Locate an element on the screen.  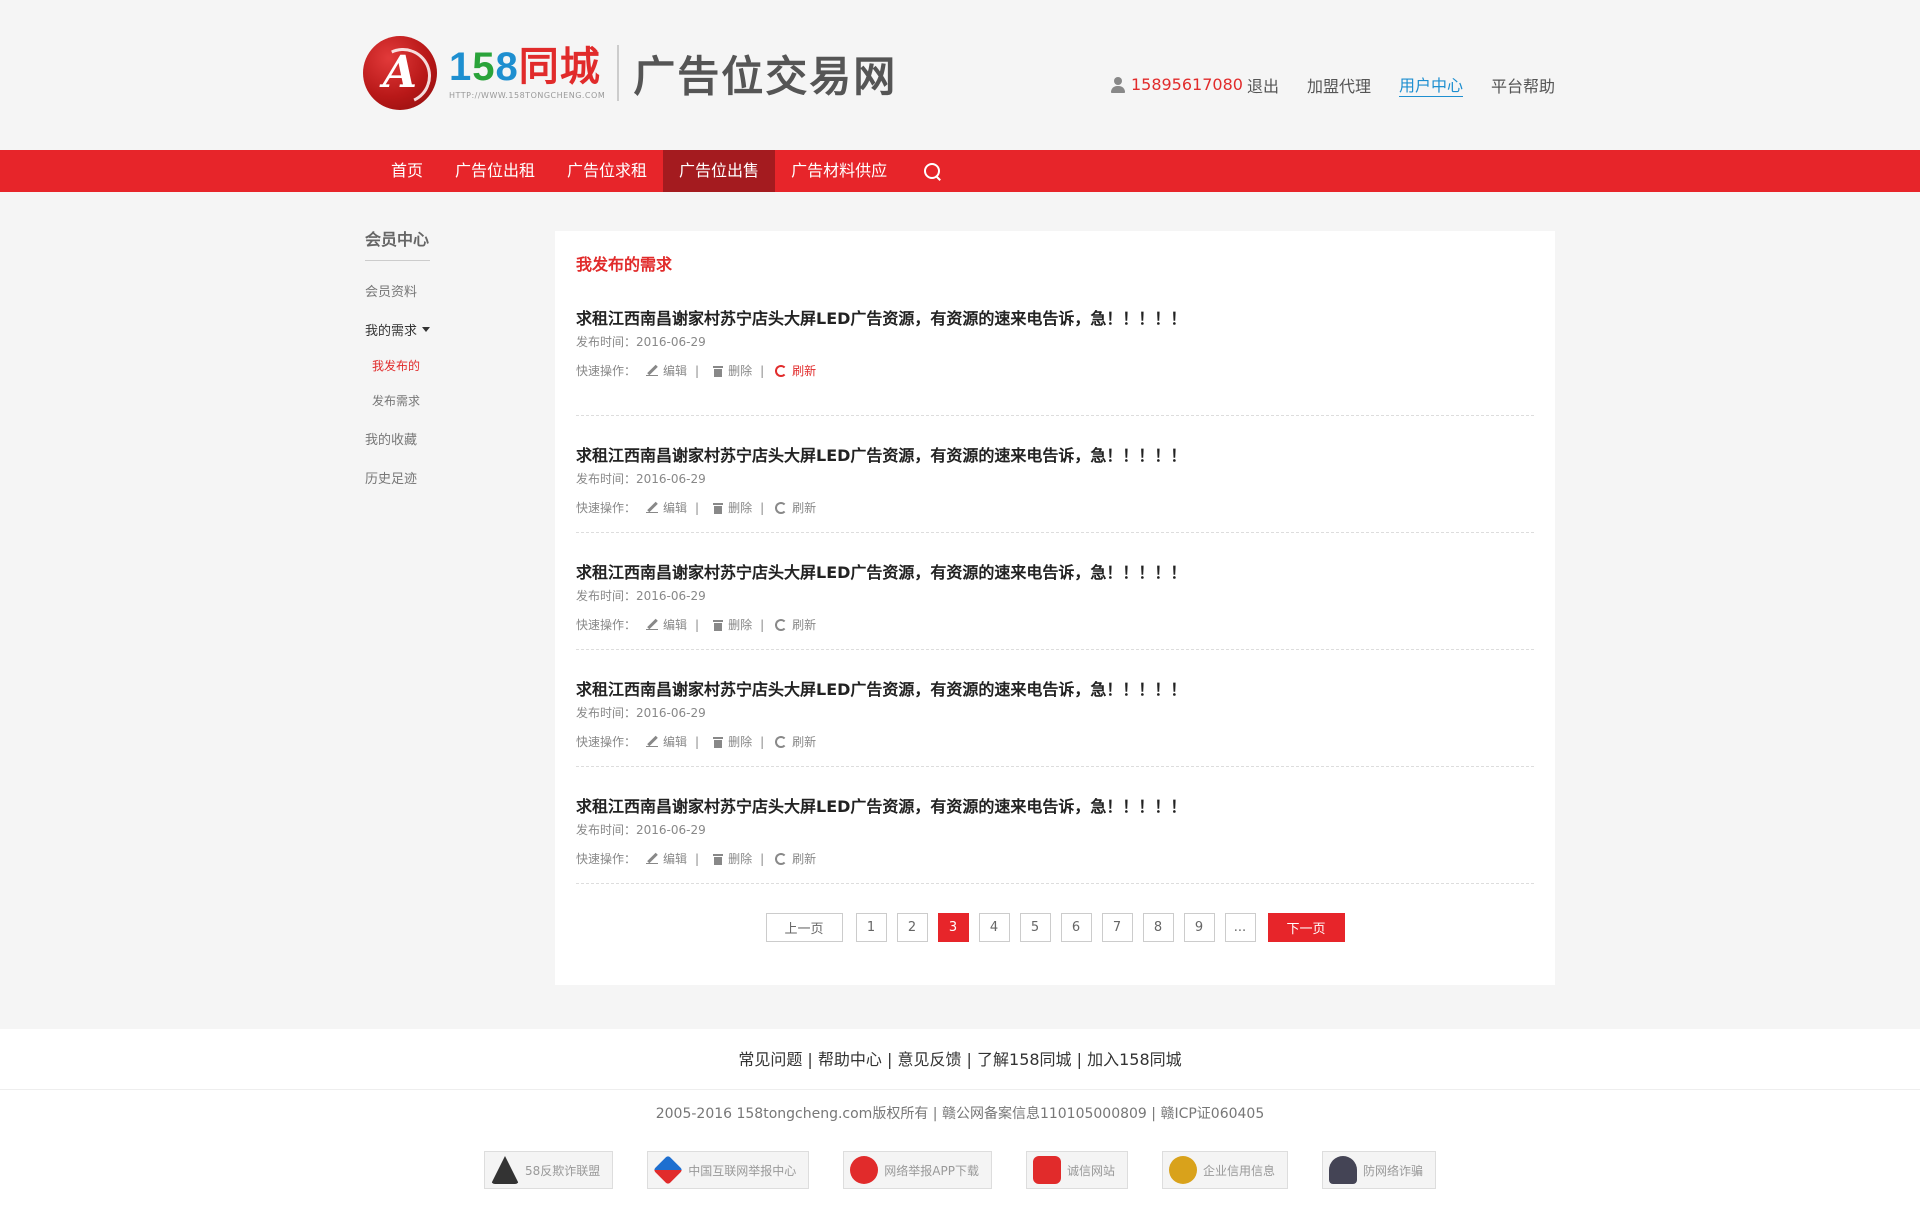
footer-badge: 防网络诈骗 is located at coordinates (1379, 1170).